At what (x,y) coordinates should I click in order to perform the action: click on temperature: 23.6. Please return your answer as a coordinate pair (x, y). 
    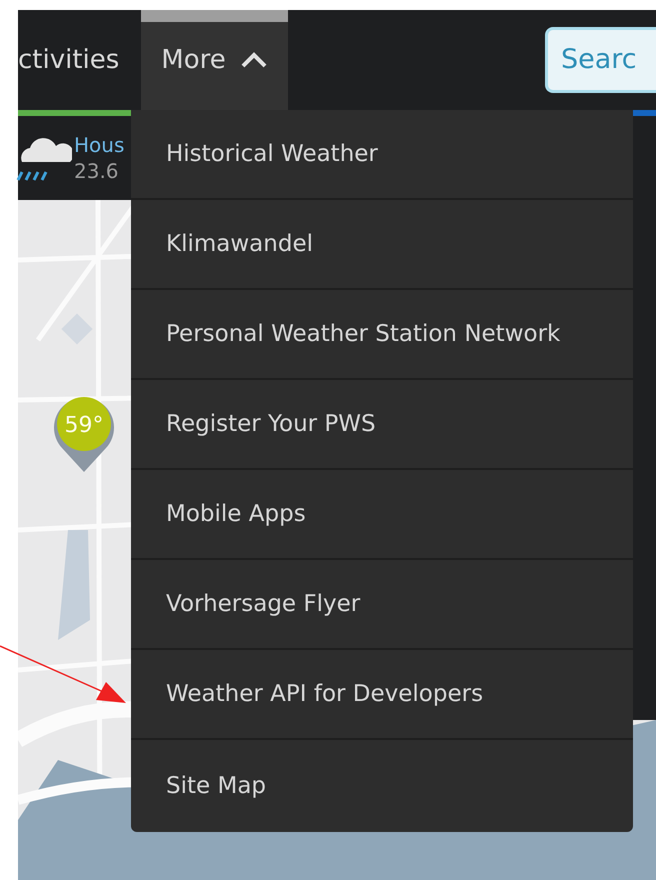
    Looking at the image, I should click on (97, 171).